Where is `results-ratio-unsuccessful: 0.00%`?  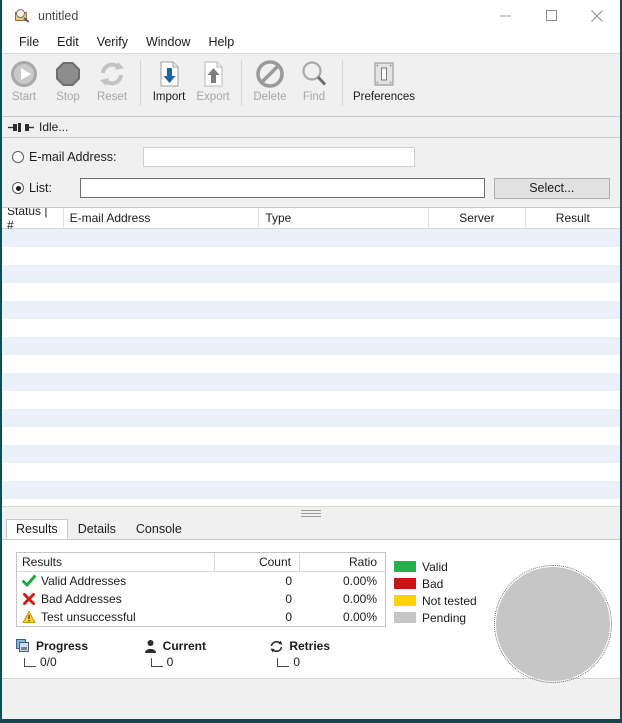 results-ratio-unsuccessful: 0.00% is located at coordinates (359, 617).